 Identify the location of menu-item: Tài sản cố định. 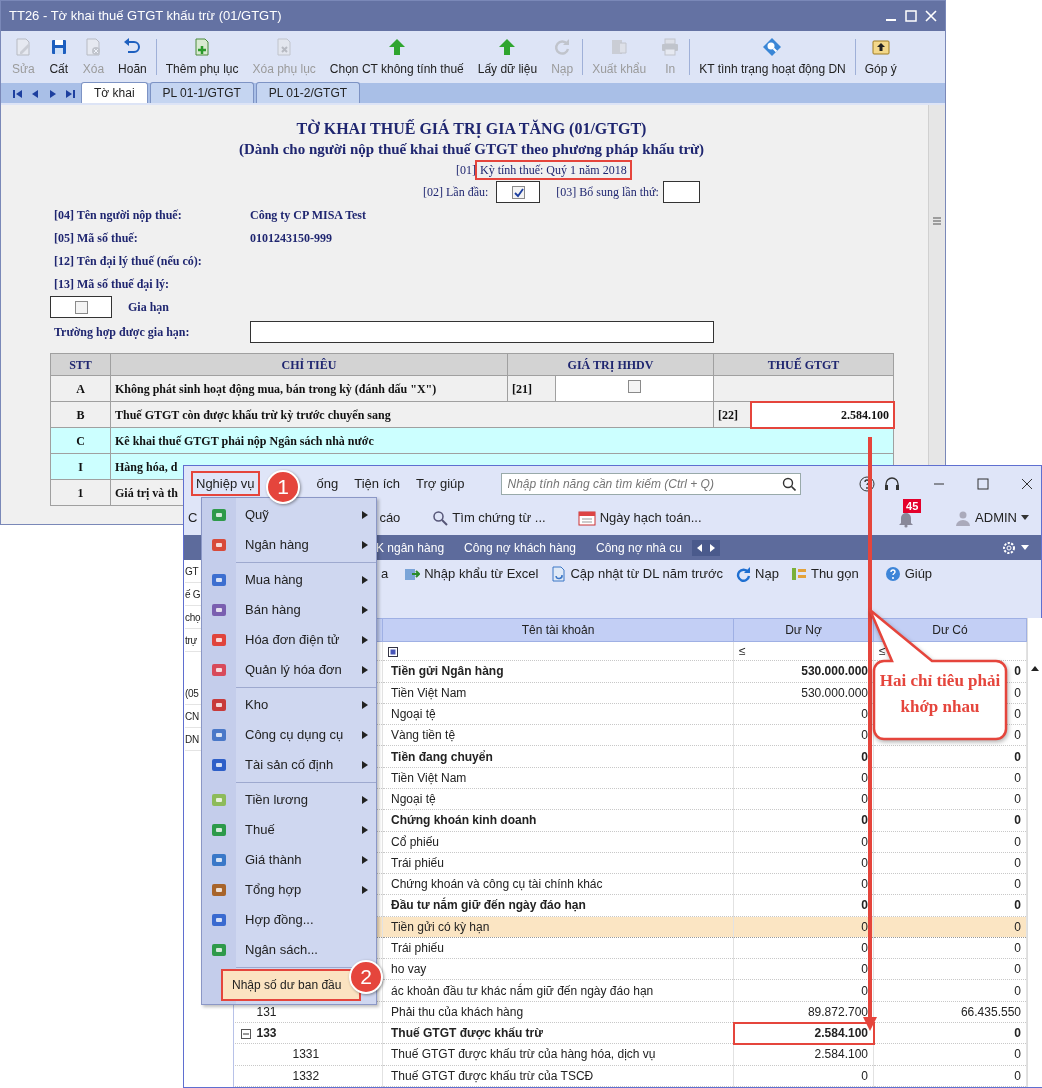
(289, 765).